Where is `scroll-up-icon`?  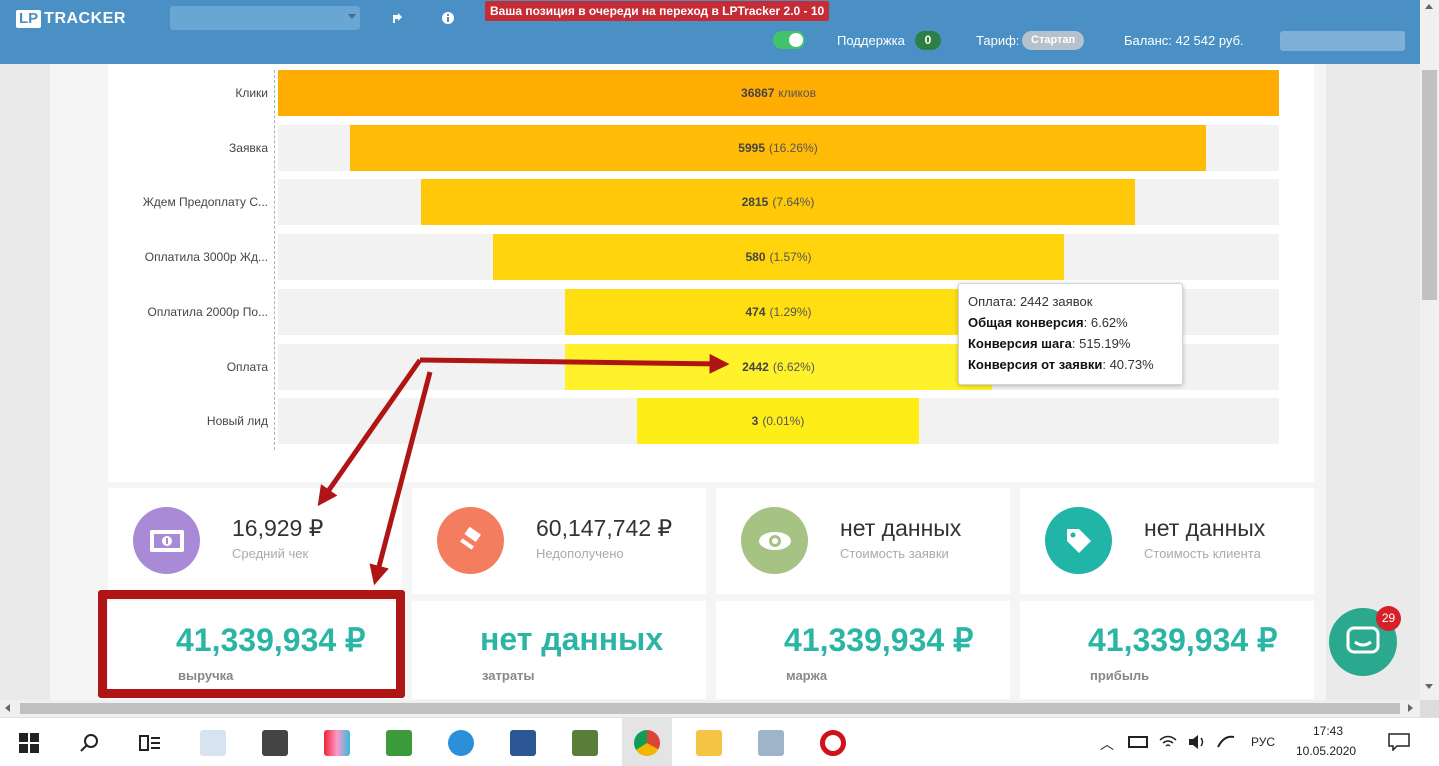 scroll-up-icon is located at coordinates (1429, 6).